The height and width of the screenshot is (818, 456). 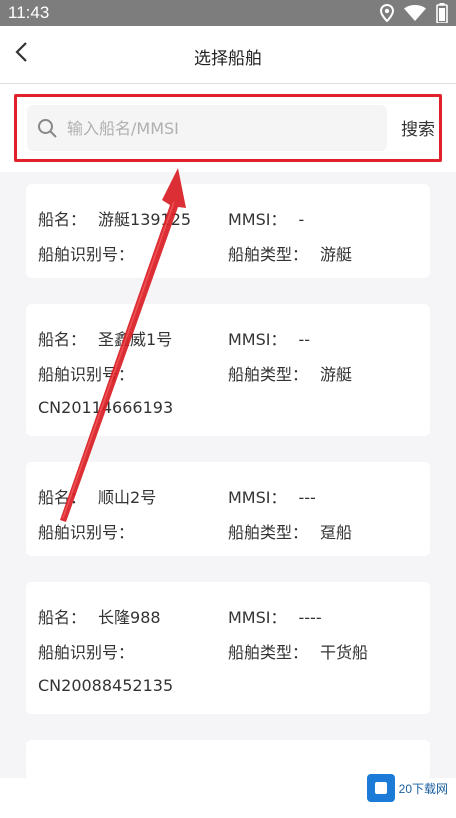 I want to click on ship-mmsi: ---, so click(x=307, y=497).